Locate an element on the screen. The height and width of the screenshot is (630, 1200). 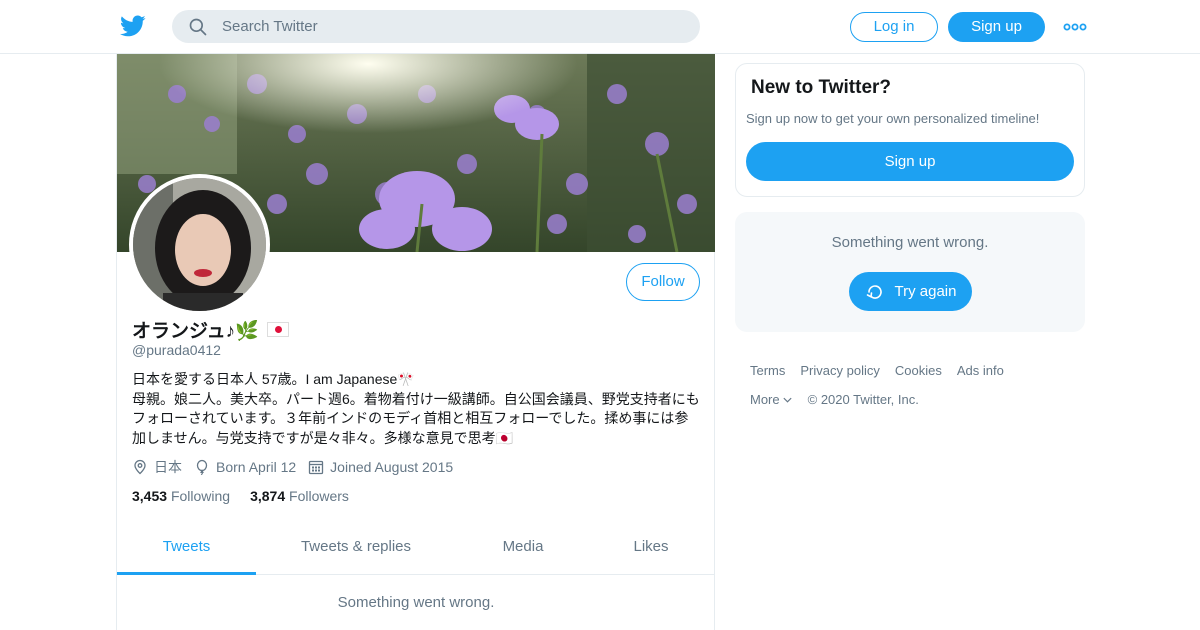
footer-link-ads-info: Ads info is located at coordinates (980, 370).